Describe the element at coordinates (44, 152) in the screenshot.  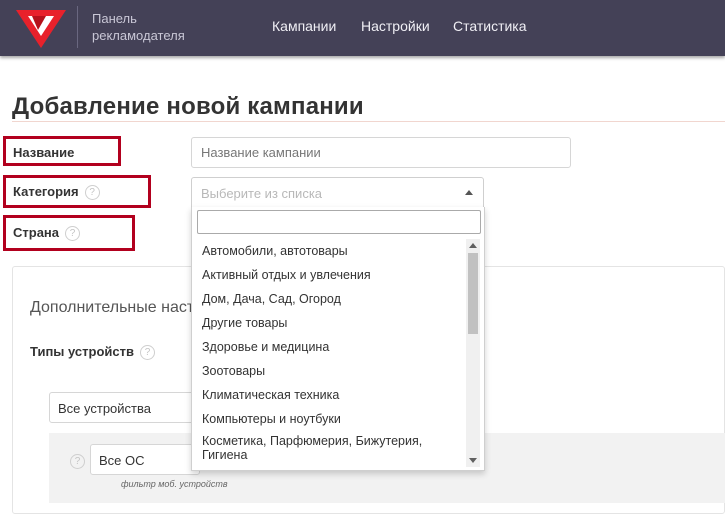
I see `name-label: Название` at that location.